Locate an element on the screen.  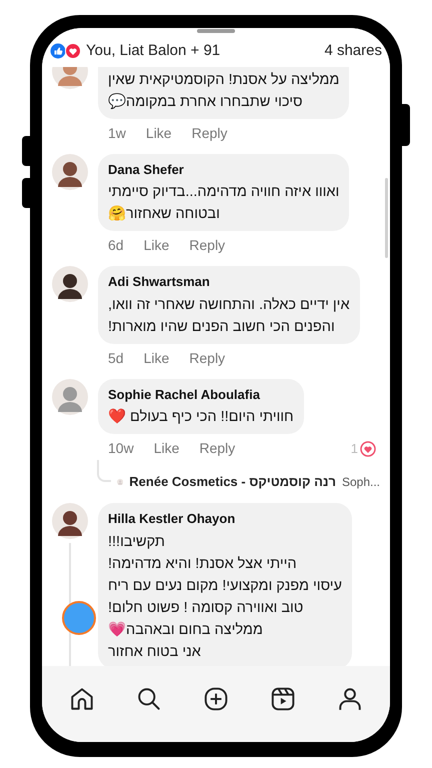
comment-text: תקשיבו!!! הייתי אצל אסנת! והיא מדהימה! עיסוי מפנק ומקצועי! מקום נעים עם ריח טוב ואווירה קסומה ! פשוט חלום! ממליצה בחום ובאהבה💗 אני בטוח אחזור is located at coordinates (225, 597).